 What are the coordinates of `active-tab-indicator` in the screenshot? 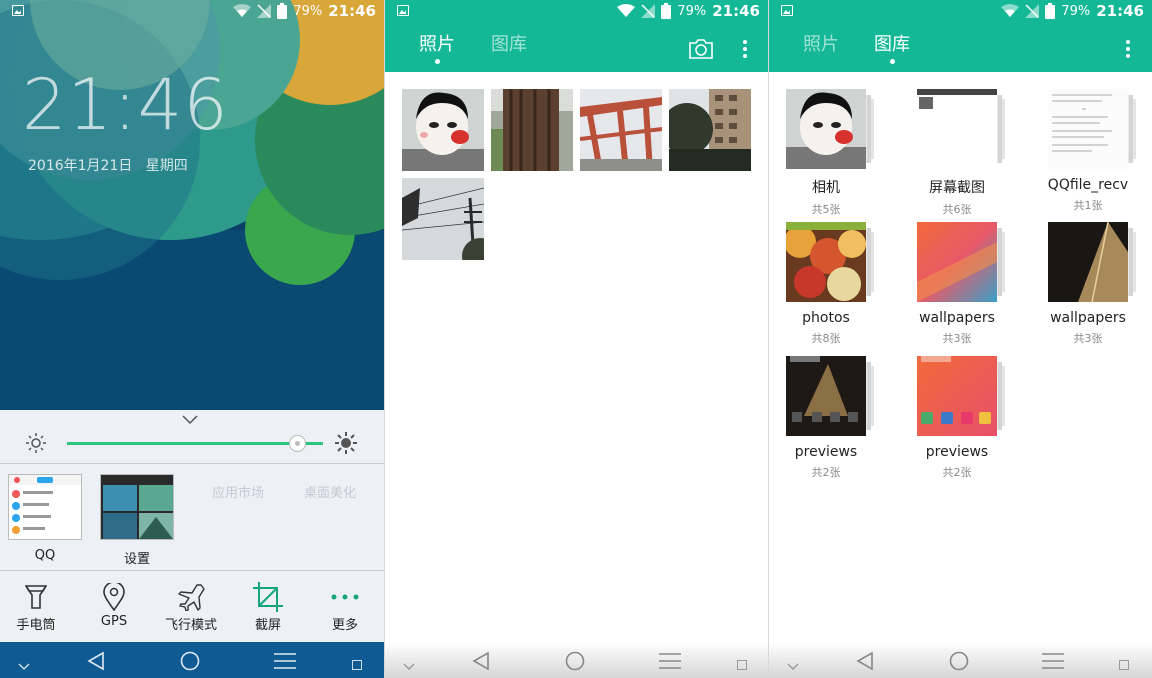 It's located at (892, 61).